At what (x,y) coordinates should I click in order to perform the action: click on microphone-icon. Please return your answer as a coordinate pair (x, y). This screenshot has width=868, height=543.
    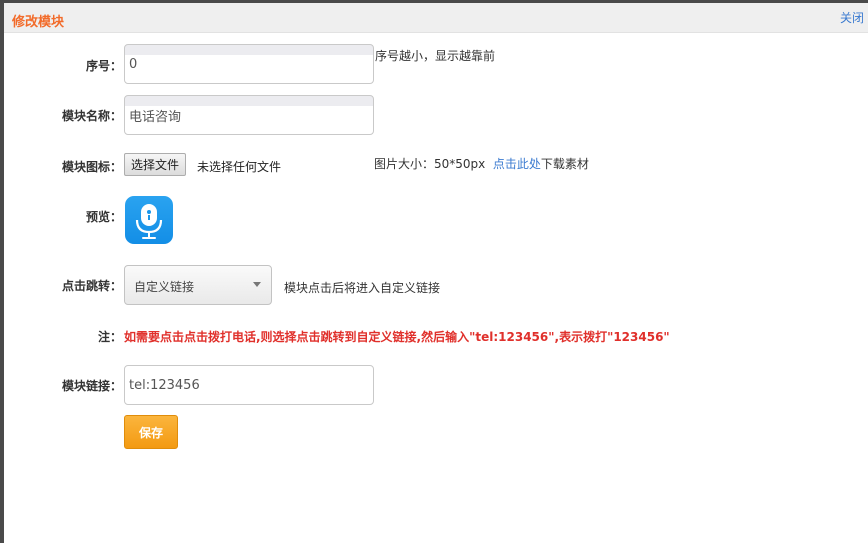
    Looking at the image, I should click on (149, 220).